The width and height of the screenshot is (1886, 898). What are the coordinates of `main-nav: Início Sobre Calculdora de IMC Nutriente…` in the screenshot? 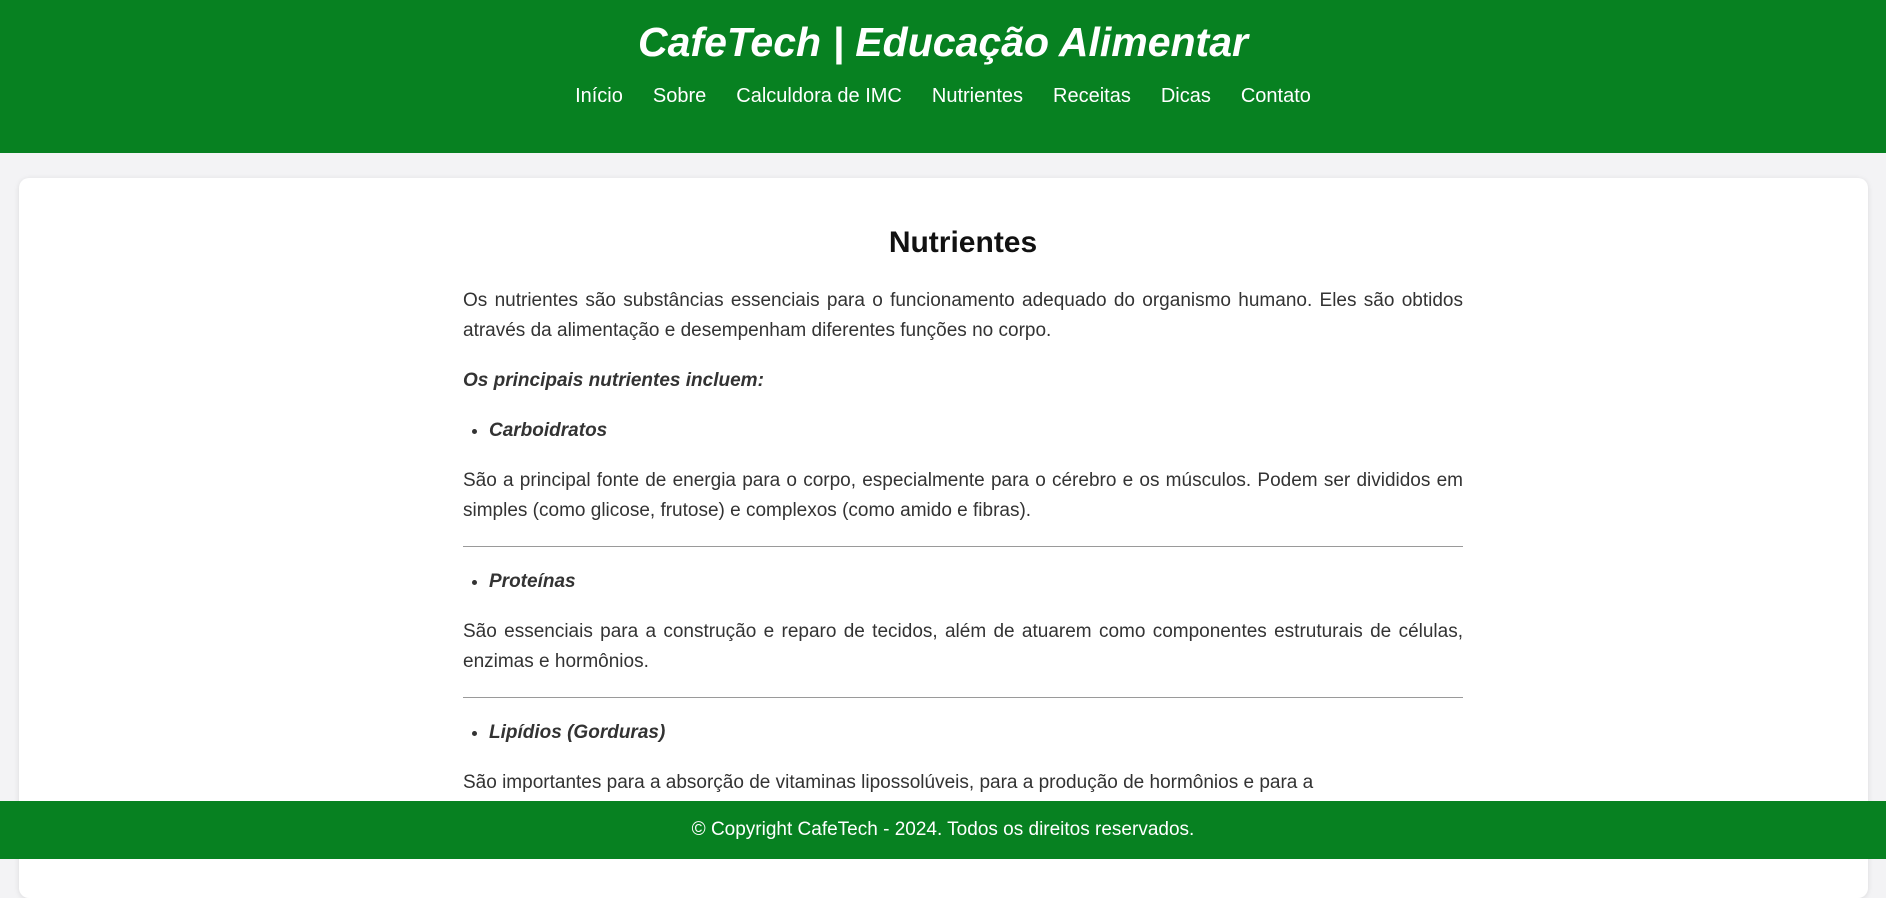 It's located at (943, 96).